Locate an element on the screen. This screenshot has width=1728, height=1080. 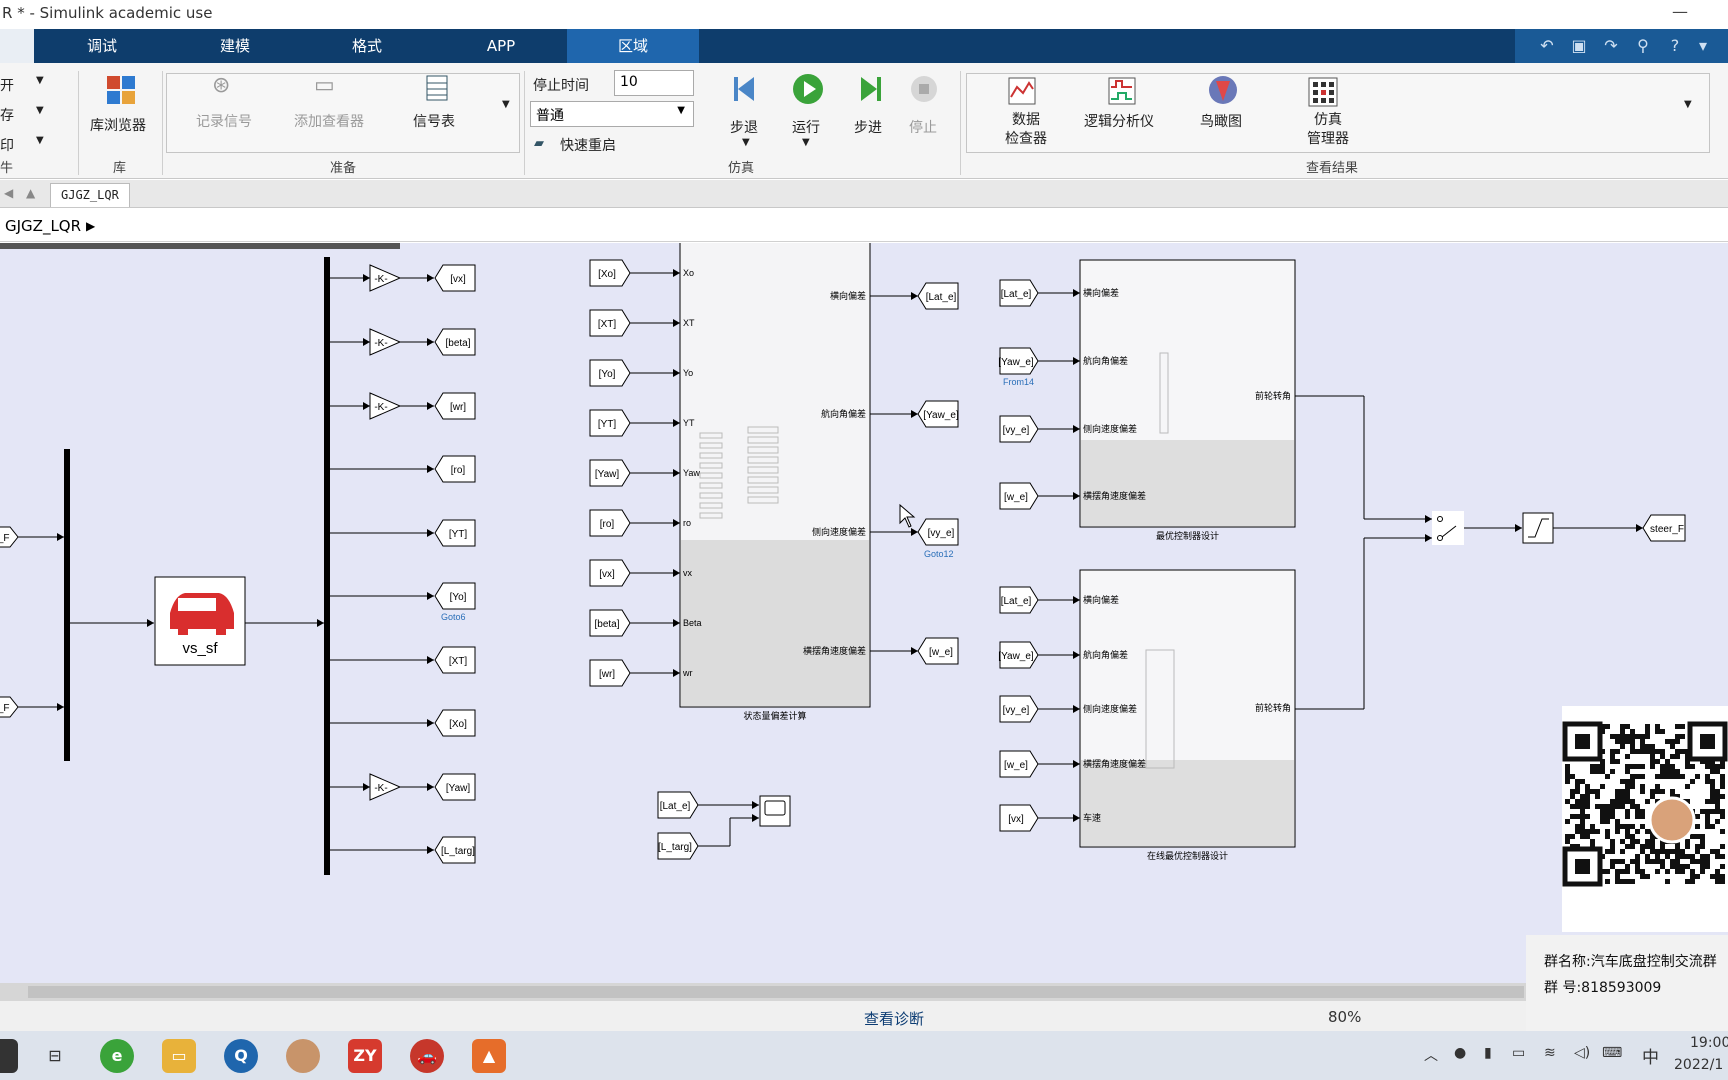
battery-icon: ▭ is located at coordinates (1518, 1053).